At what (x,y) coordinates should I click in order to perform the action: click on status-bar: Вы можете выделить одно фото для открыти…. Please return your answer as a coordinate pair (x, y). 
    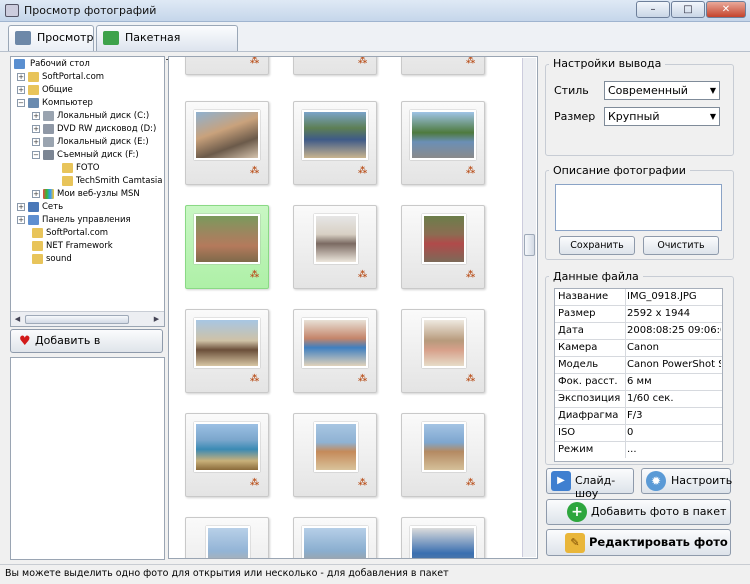
    Looking at the image, I should click on (375, 574).